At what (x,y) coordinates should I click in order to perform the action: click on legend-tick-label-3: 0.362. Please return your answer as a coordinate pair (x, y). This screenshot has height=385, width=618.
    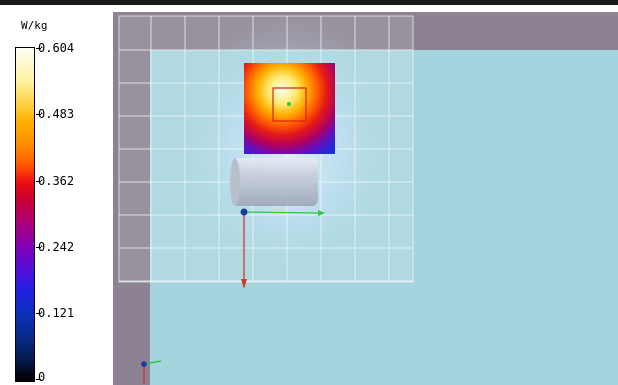
    Looking at the image, I should click on (56, 181).